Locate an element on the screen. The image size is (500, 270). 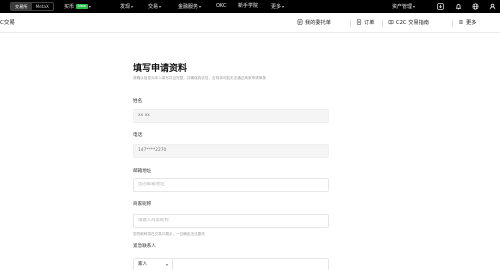
nav-finance: 金融服务▾ is located at coordinates (189, 6).